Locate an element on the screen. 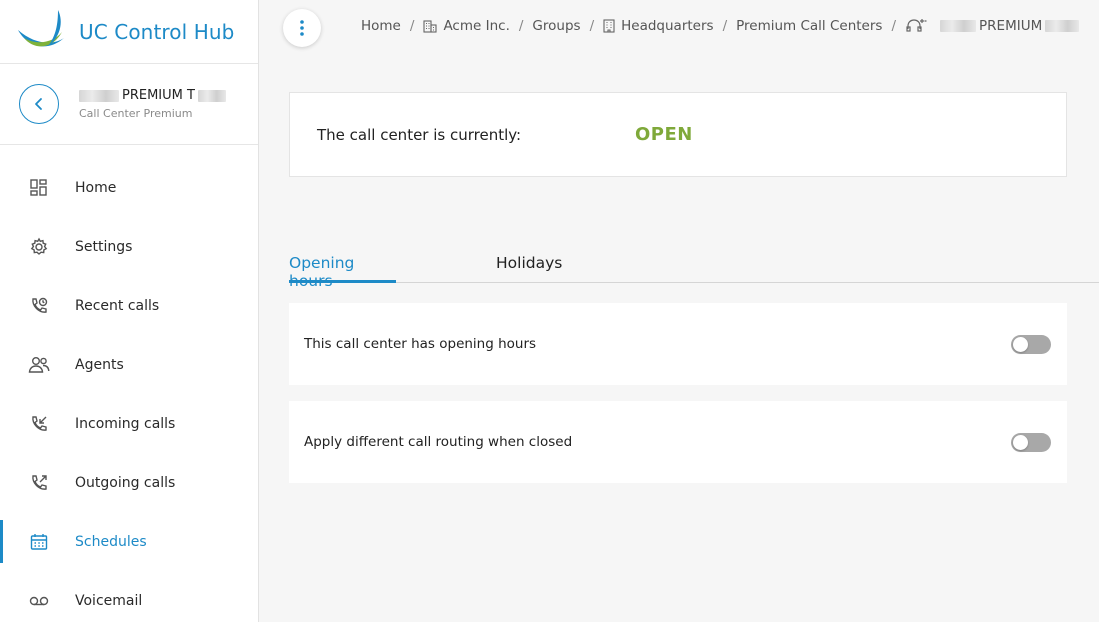  sidebar-item-label: Agents is located at coordinates (99, 364).